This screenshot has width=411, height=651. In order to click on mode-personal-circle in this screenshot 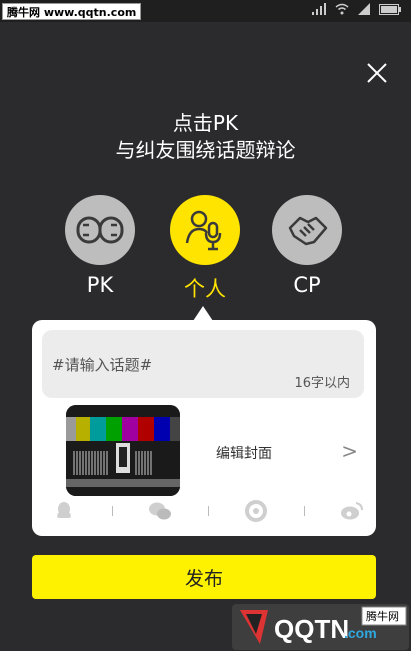, I will do `click(205, 230)`.